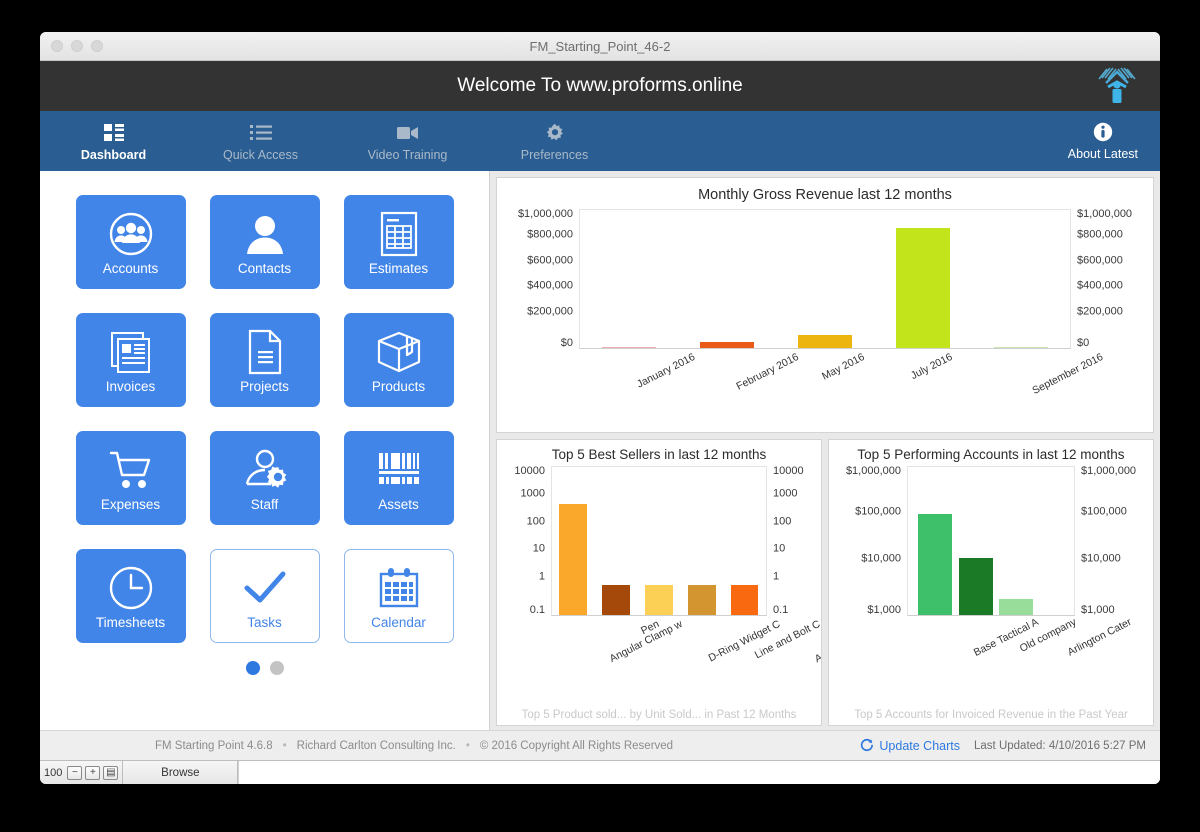  I want to click on y-tick: 10, so click(538, 548).